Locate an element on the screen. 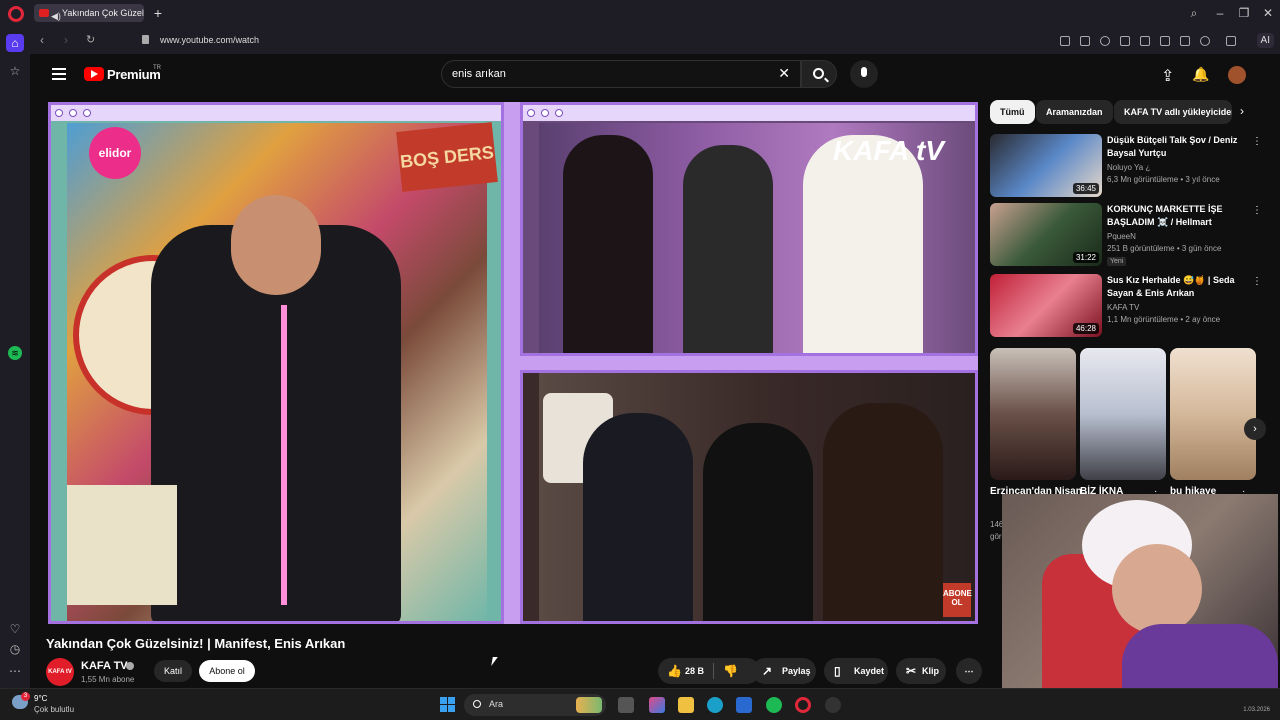 The height and width of the screenshot is (720, 1280). more-icon: ⋯ is located at coordinates (15, 671).